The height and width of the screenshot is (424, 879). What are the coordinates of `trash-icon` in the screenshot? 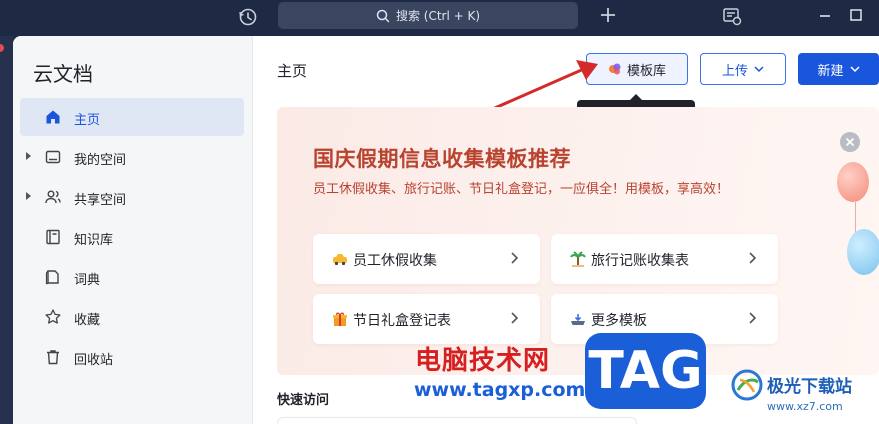 It's located at (53, 357).